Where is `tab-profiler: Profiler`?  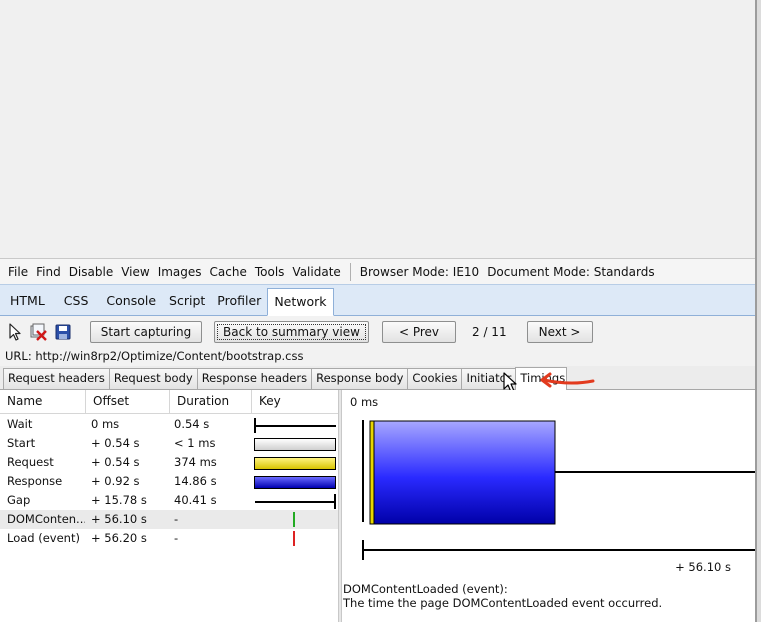
tab-profiler: Profiler is located at coordinates (239, 302).